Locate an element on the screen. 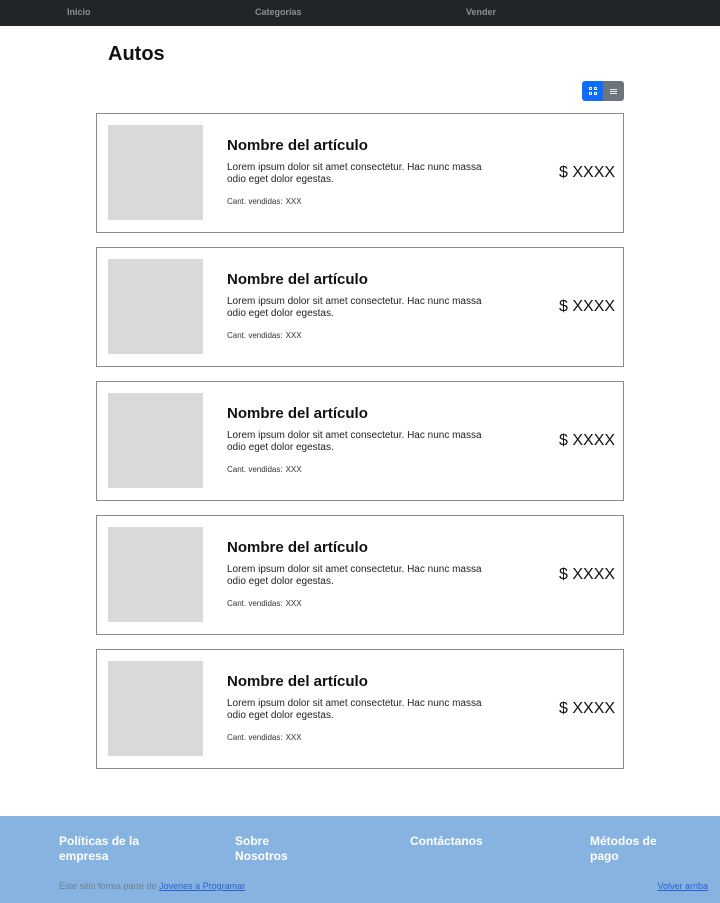 The width and height of the screenshot is (720, 903). grid-view-button is located at coordinates (592, 91).